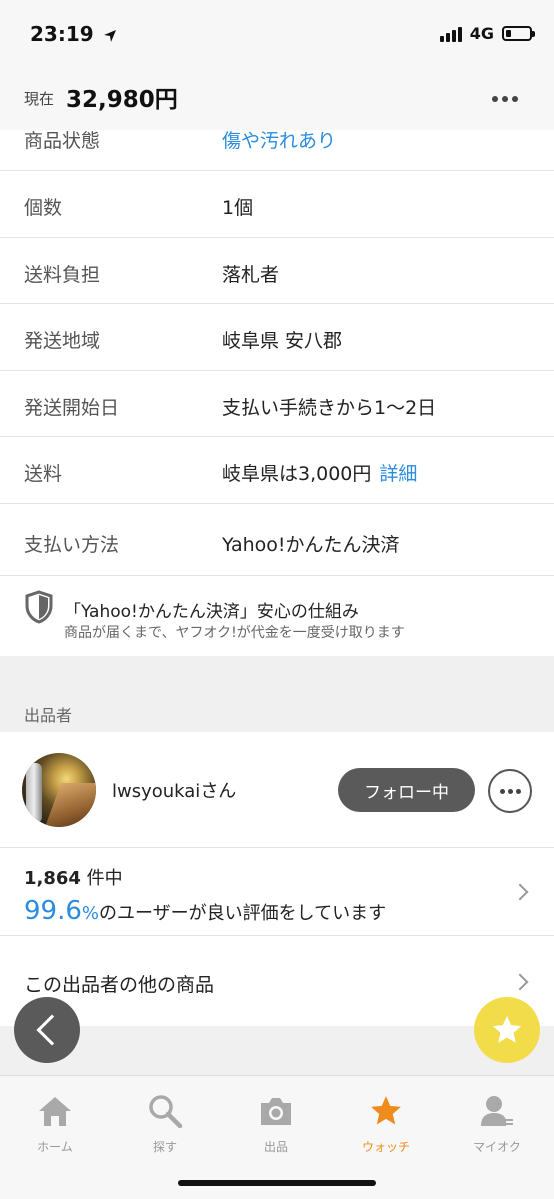  I want to click on detail-label: 送料負担, so click(62, 275).